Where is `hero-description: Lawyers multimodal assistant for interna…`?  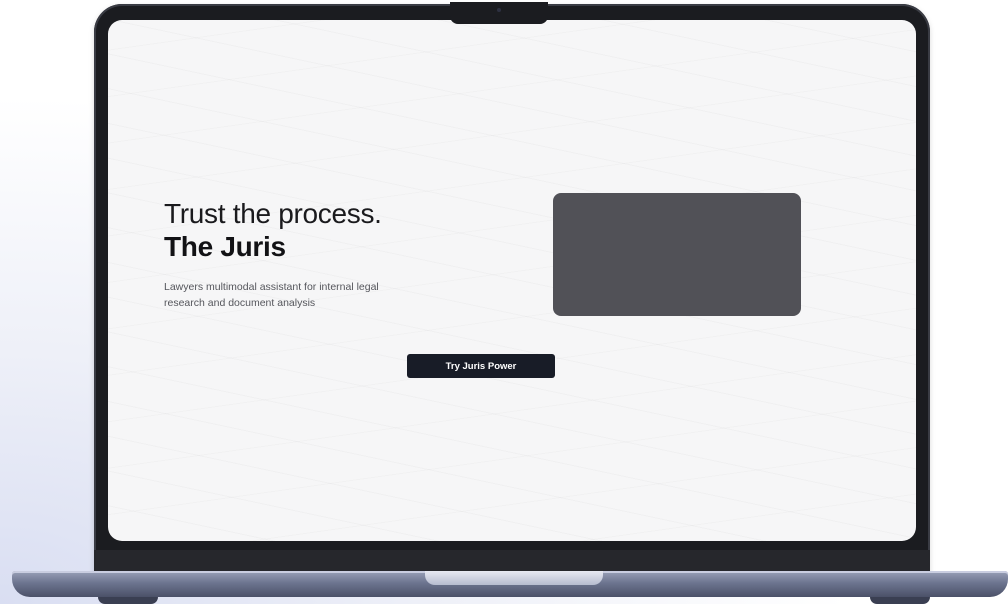
hero-description: Lawyers multimodal assistant for interna… is located at coordinates (271, 295).